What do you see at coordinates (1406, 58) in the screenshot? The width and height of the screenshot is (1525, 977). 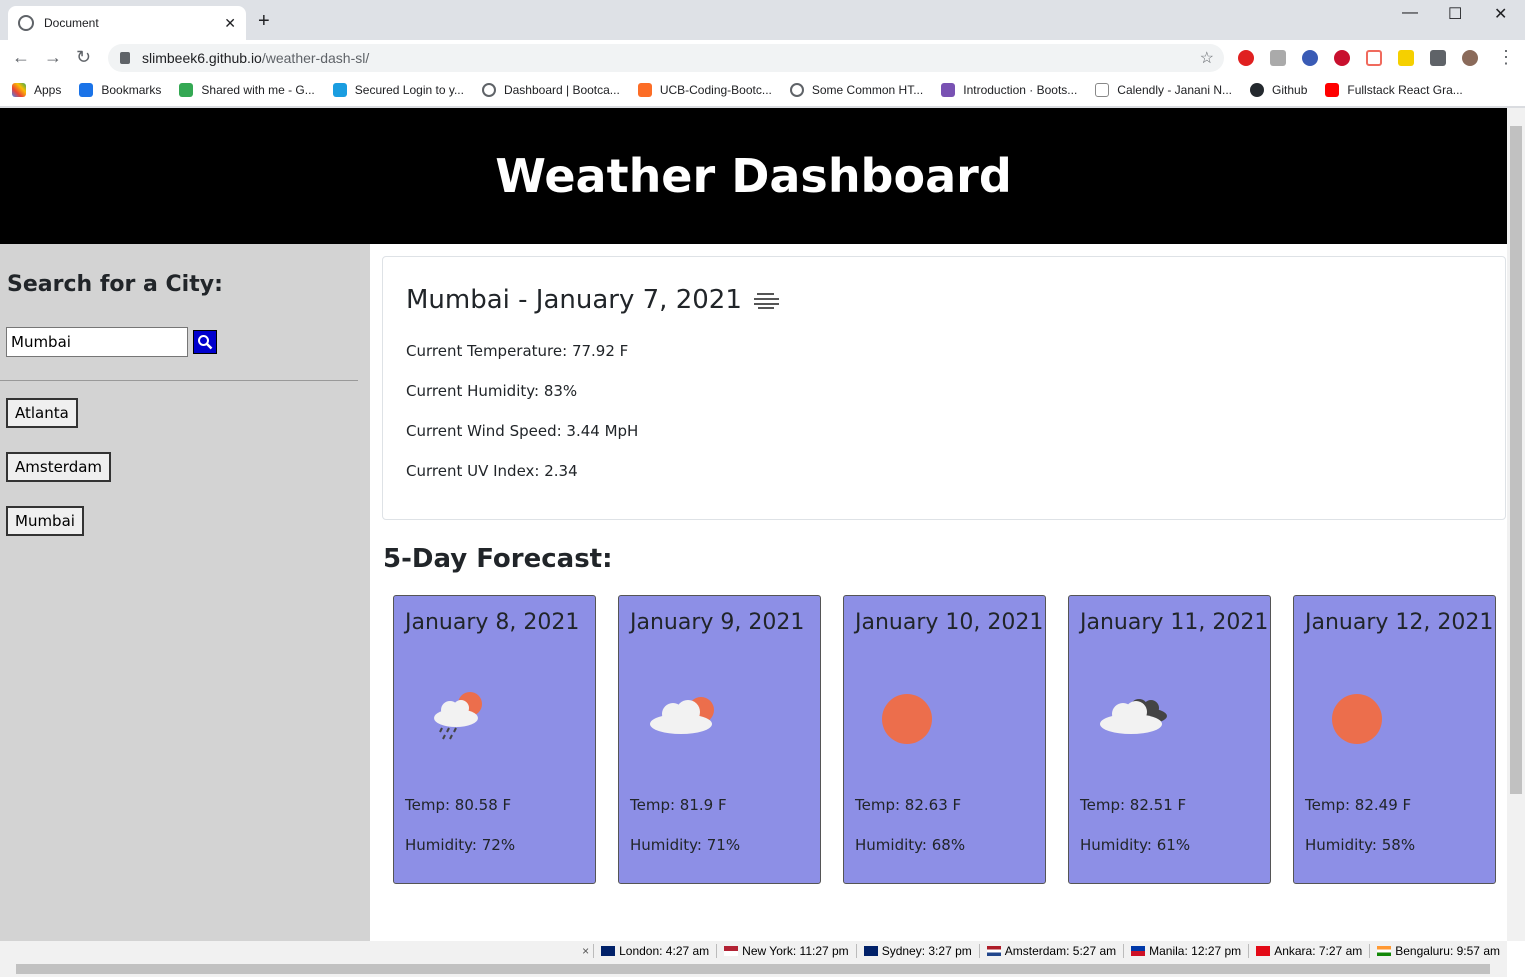 I see `notes-extension-icon` at bounding box center [1406, 58].